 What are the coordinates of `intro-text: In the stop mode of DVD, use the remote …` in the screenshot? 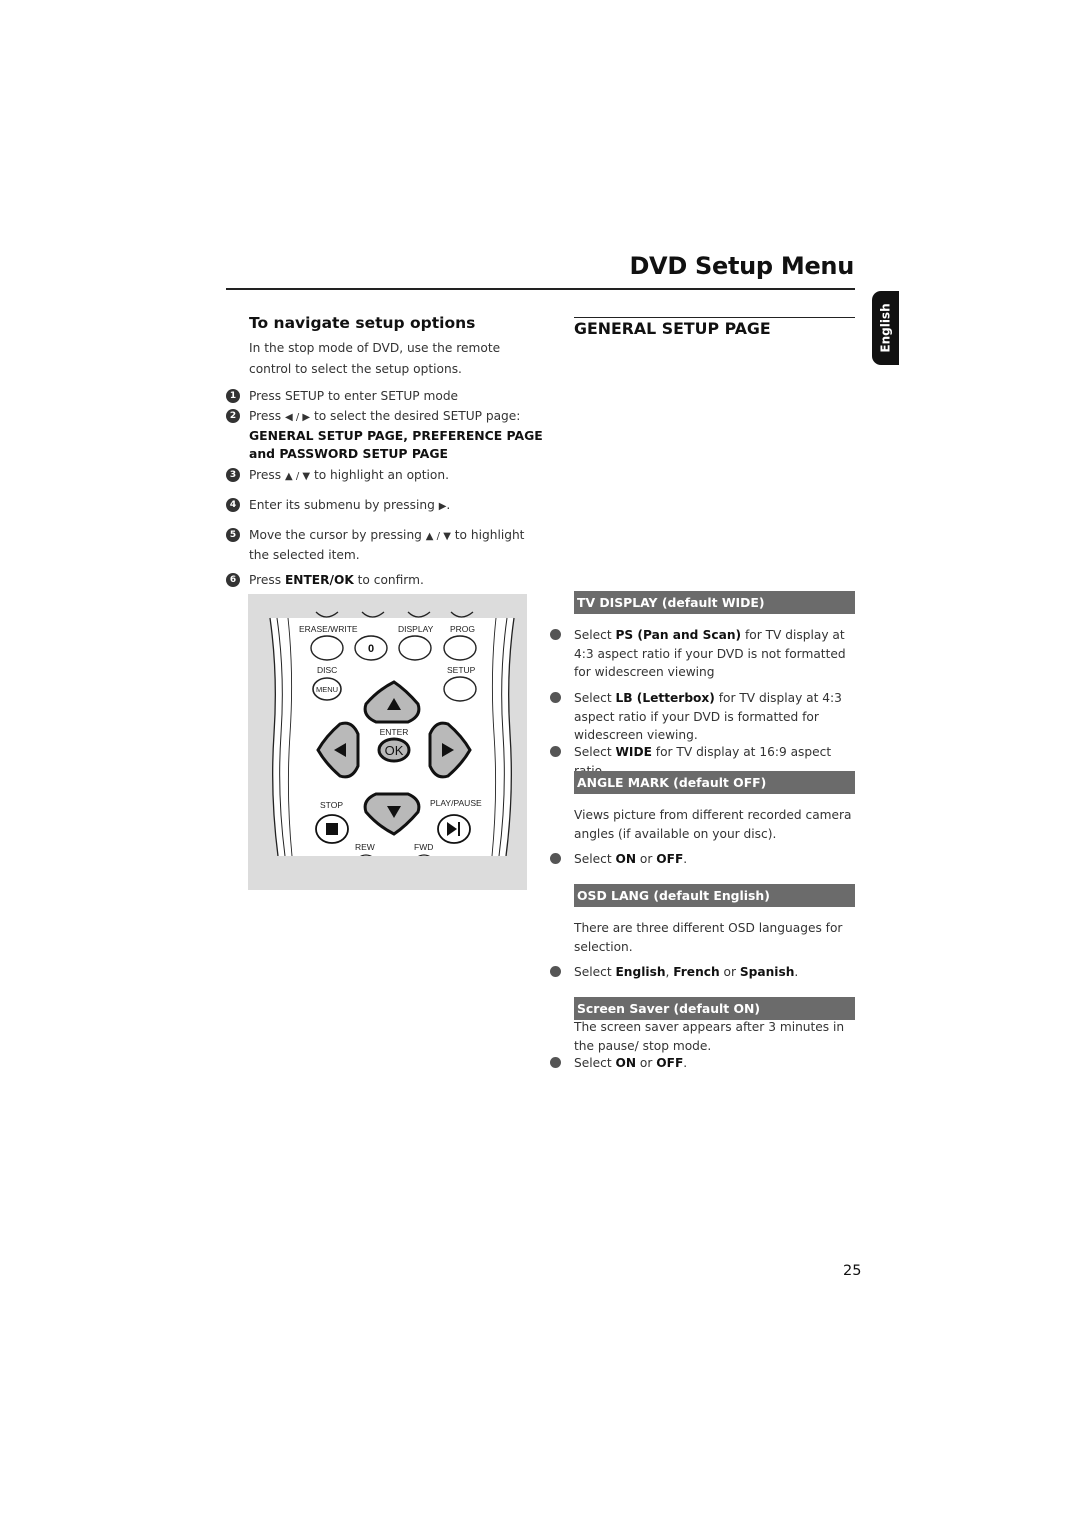 It's located at (375, 358).